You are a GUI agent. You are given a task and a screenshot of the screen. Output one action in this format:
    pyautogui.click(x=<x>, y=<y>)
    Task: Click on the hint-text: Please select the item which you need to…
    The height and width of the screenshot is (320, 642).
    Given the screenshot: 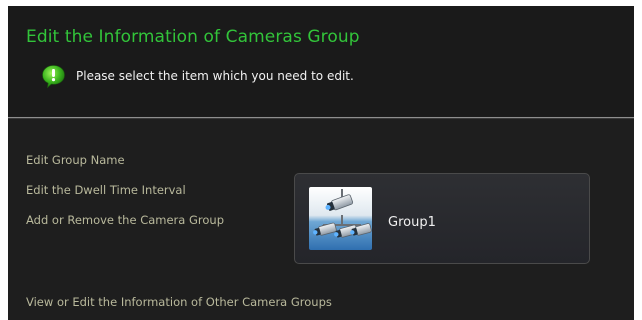 What is the action you would take?
    pyautogui.click(x=215, y=76)
    